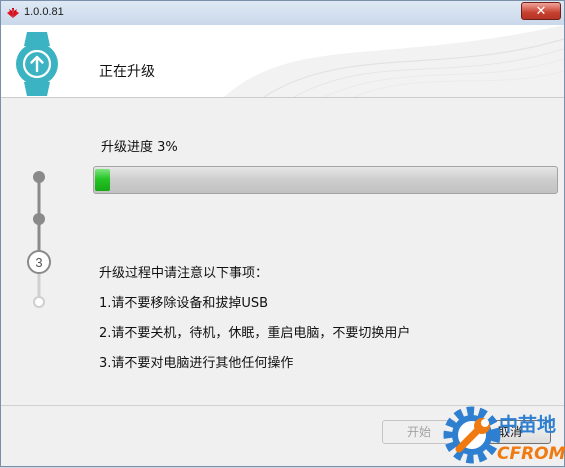  What do you see at coordinates (127, 72) in the screenshot?
I see `page-title: 正在升级` at bounding box center [127, 72].